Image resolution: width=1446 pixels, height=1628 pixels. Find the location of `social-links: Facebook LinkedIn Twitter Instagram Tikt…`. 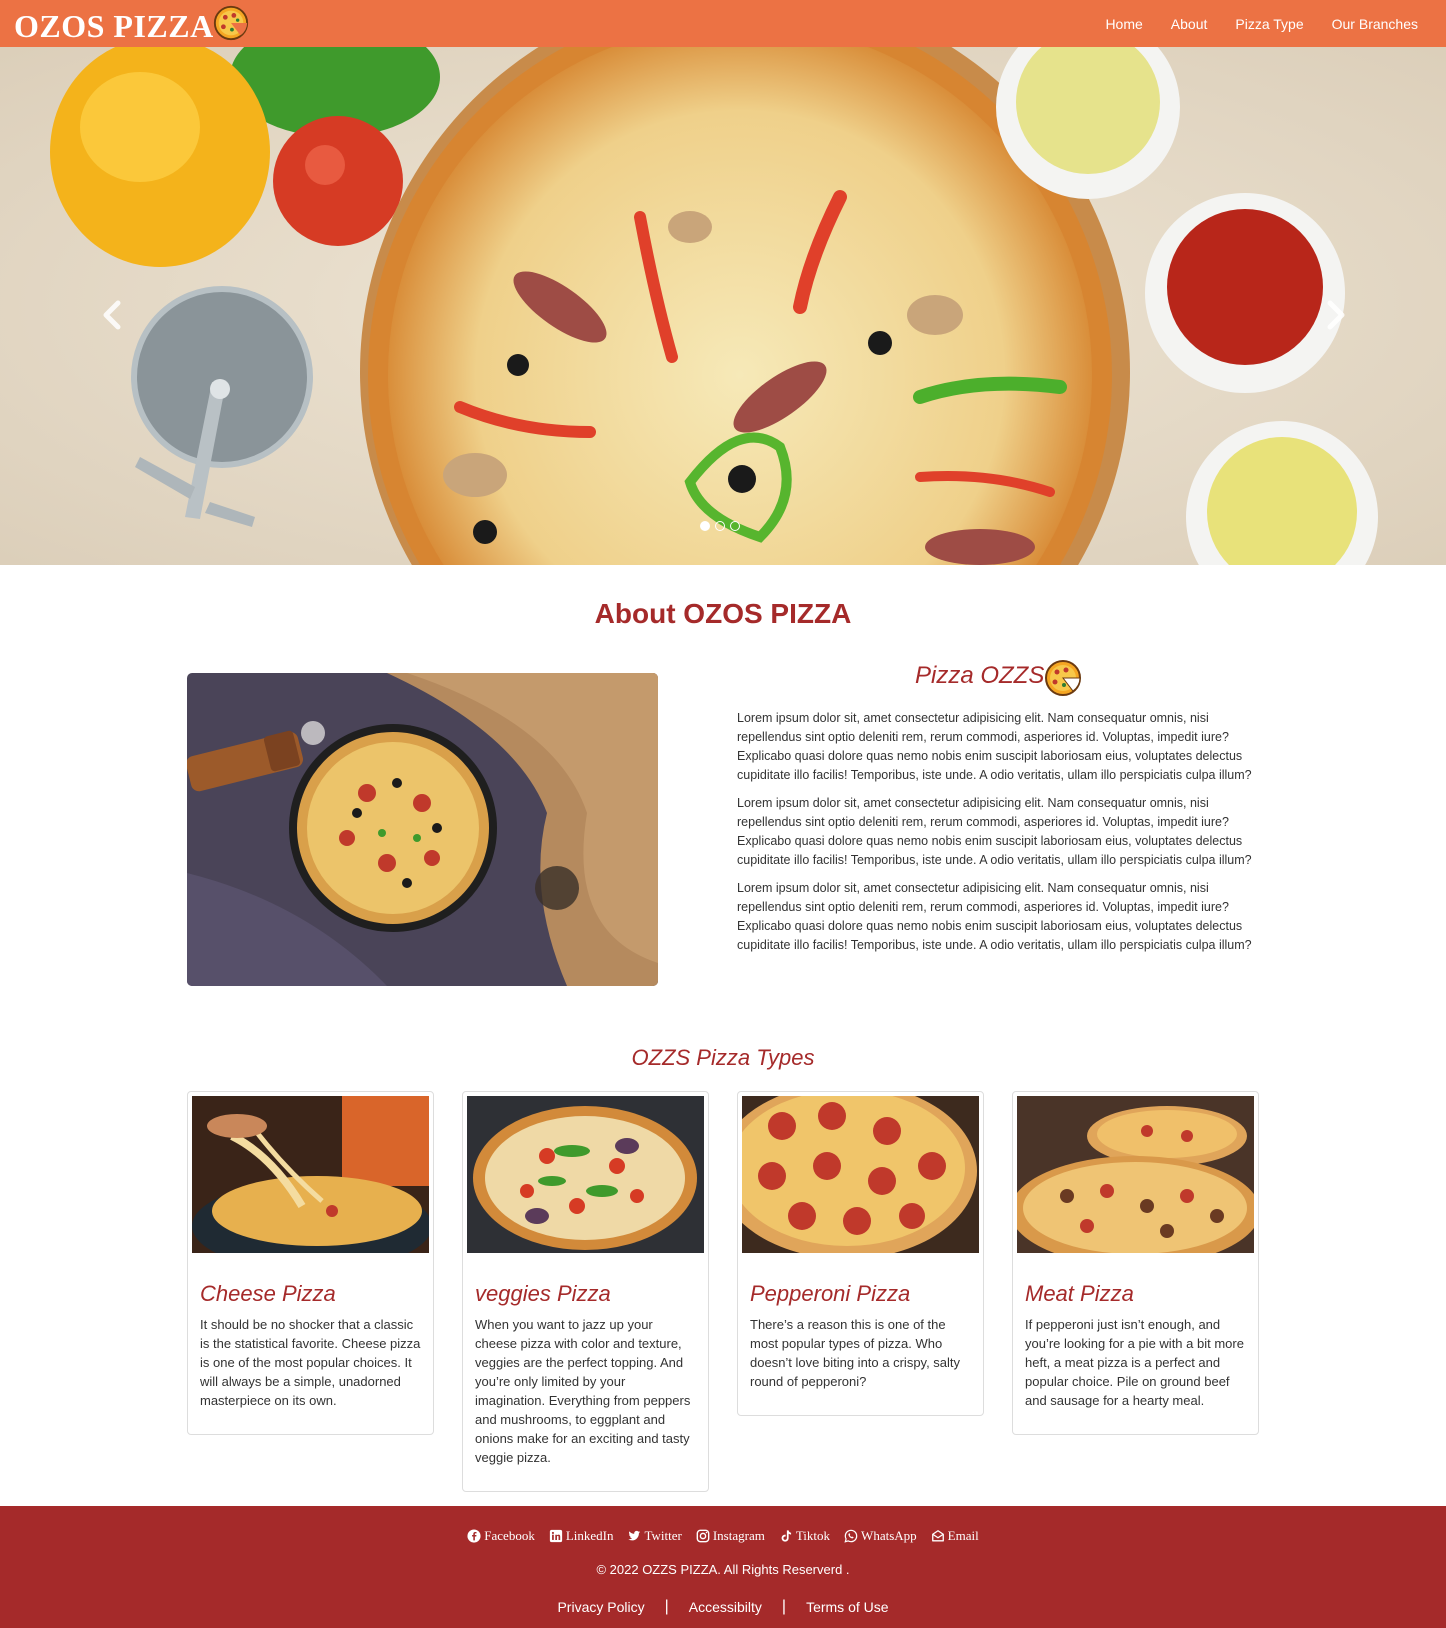

social-links: Facebook LinkedIn Twitter Instagram Tikt… is located at coordinates (723, 1536).